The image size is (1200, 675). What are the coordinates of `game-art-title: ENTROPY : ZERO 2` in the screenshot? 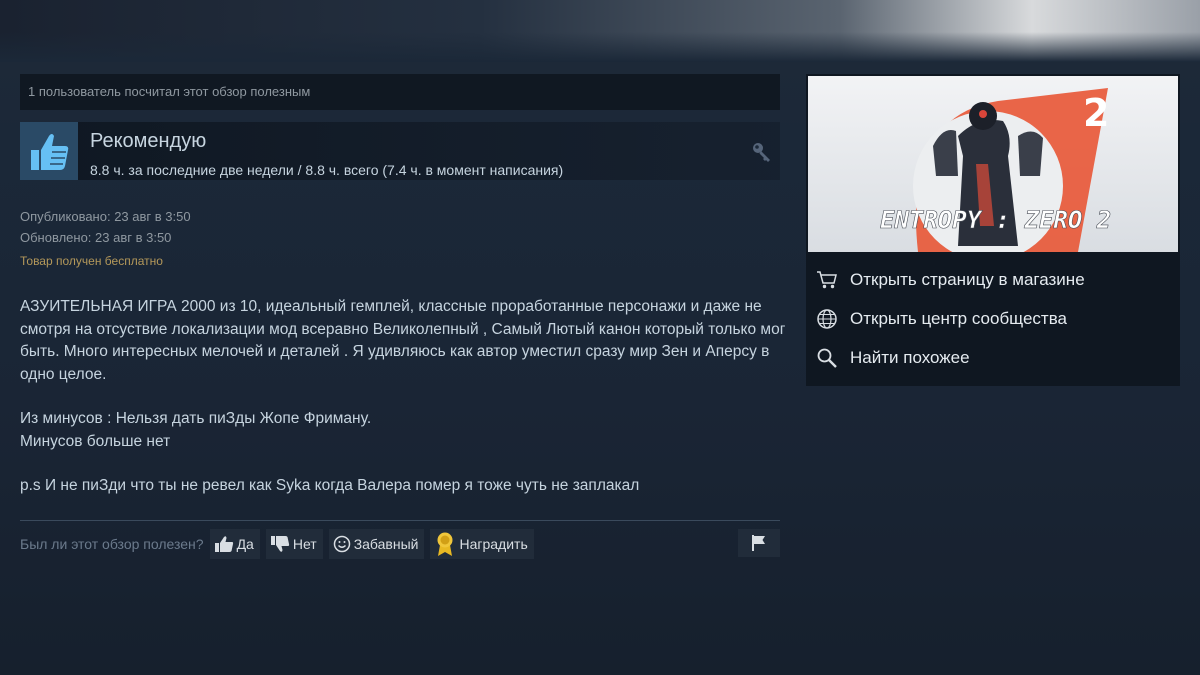 It's located at (995, 220).